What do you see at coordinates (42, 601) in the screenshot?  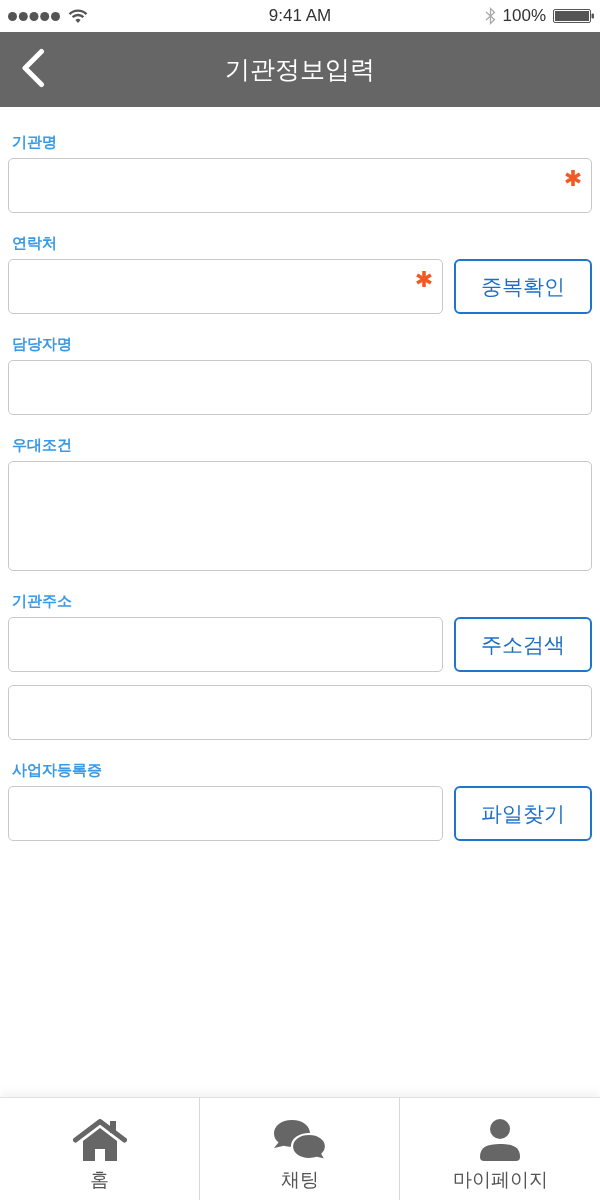 I see `field-label: 기관주소` at bounding box center [42, 601].